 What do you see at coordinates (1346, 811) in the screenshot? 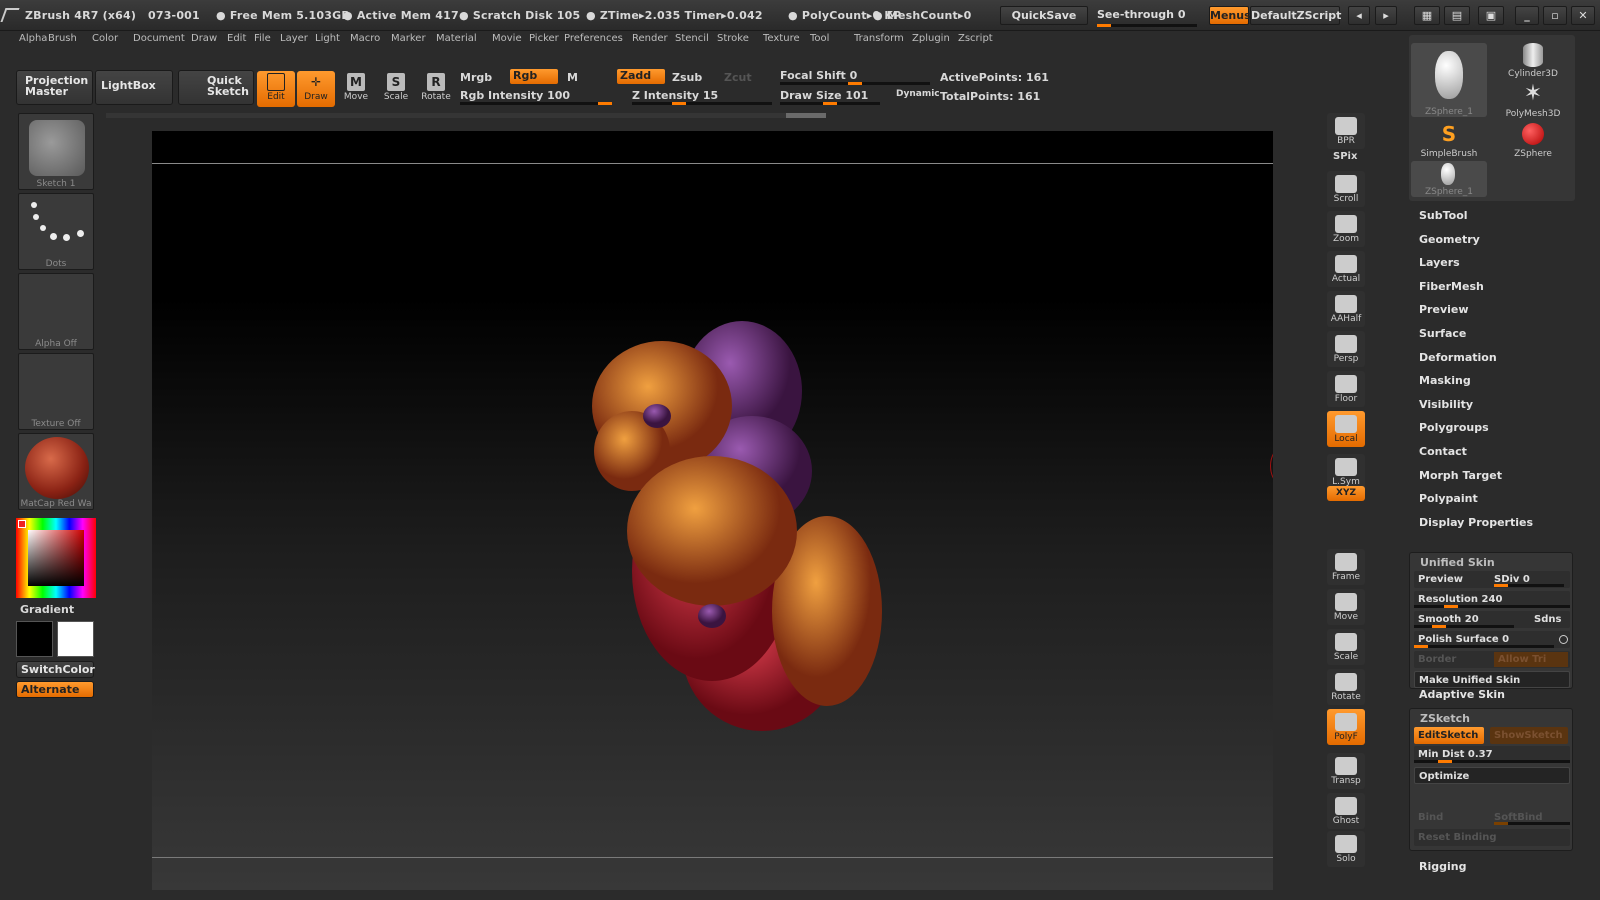
I see `ghost-button: Ghost` at bounding box center [1346, 811].